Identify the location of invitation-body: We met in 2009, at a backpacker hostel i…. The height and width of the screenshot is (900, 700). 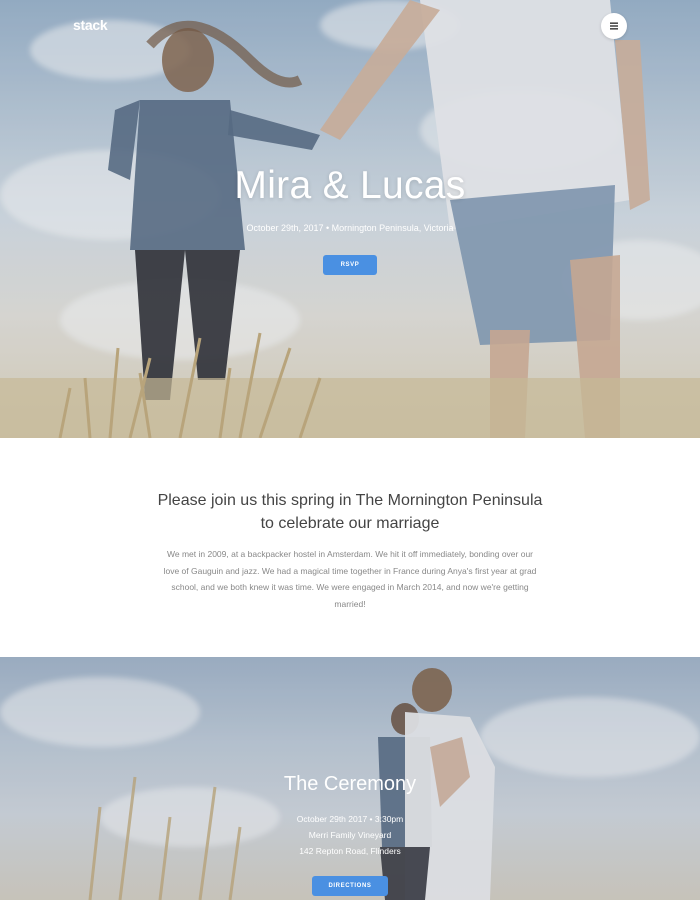
(350, 579).